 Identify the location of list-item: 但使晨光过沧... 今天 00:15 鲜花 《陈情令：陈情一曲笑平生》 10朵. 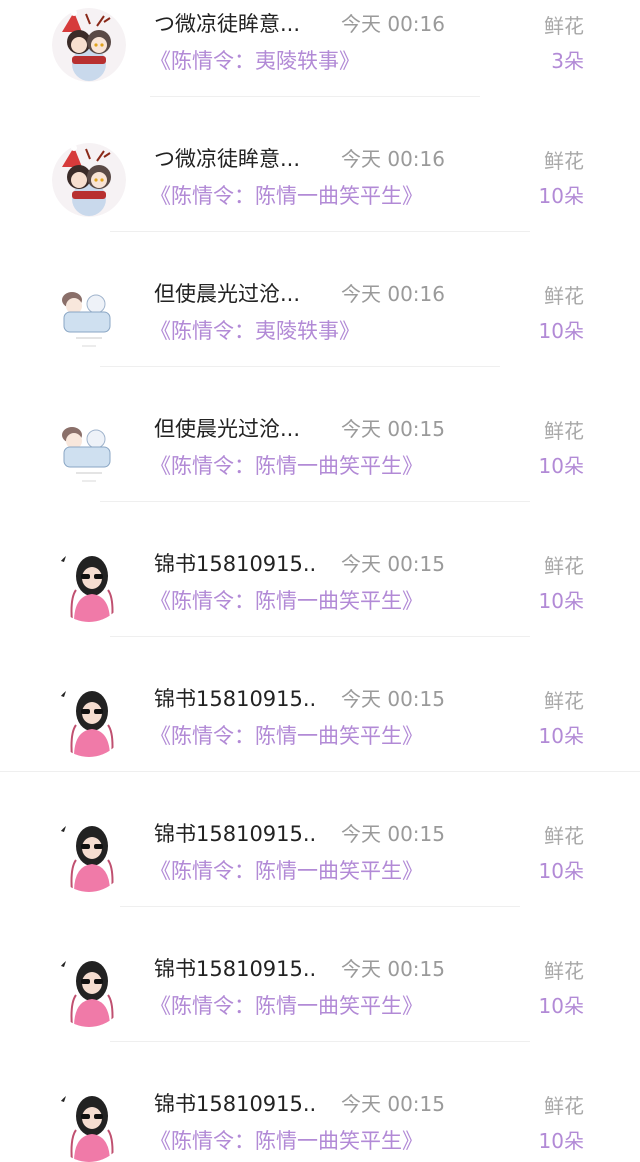
(320, 472).